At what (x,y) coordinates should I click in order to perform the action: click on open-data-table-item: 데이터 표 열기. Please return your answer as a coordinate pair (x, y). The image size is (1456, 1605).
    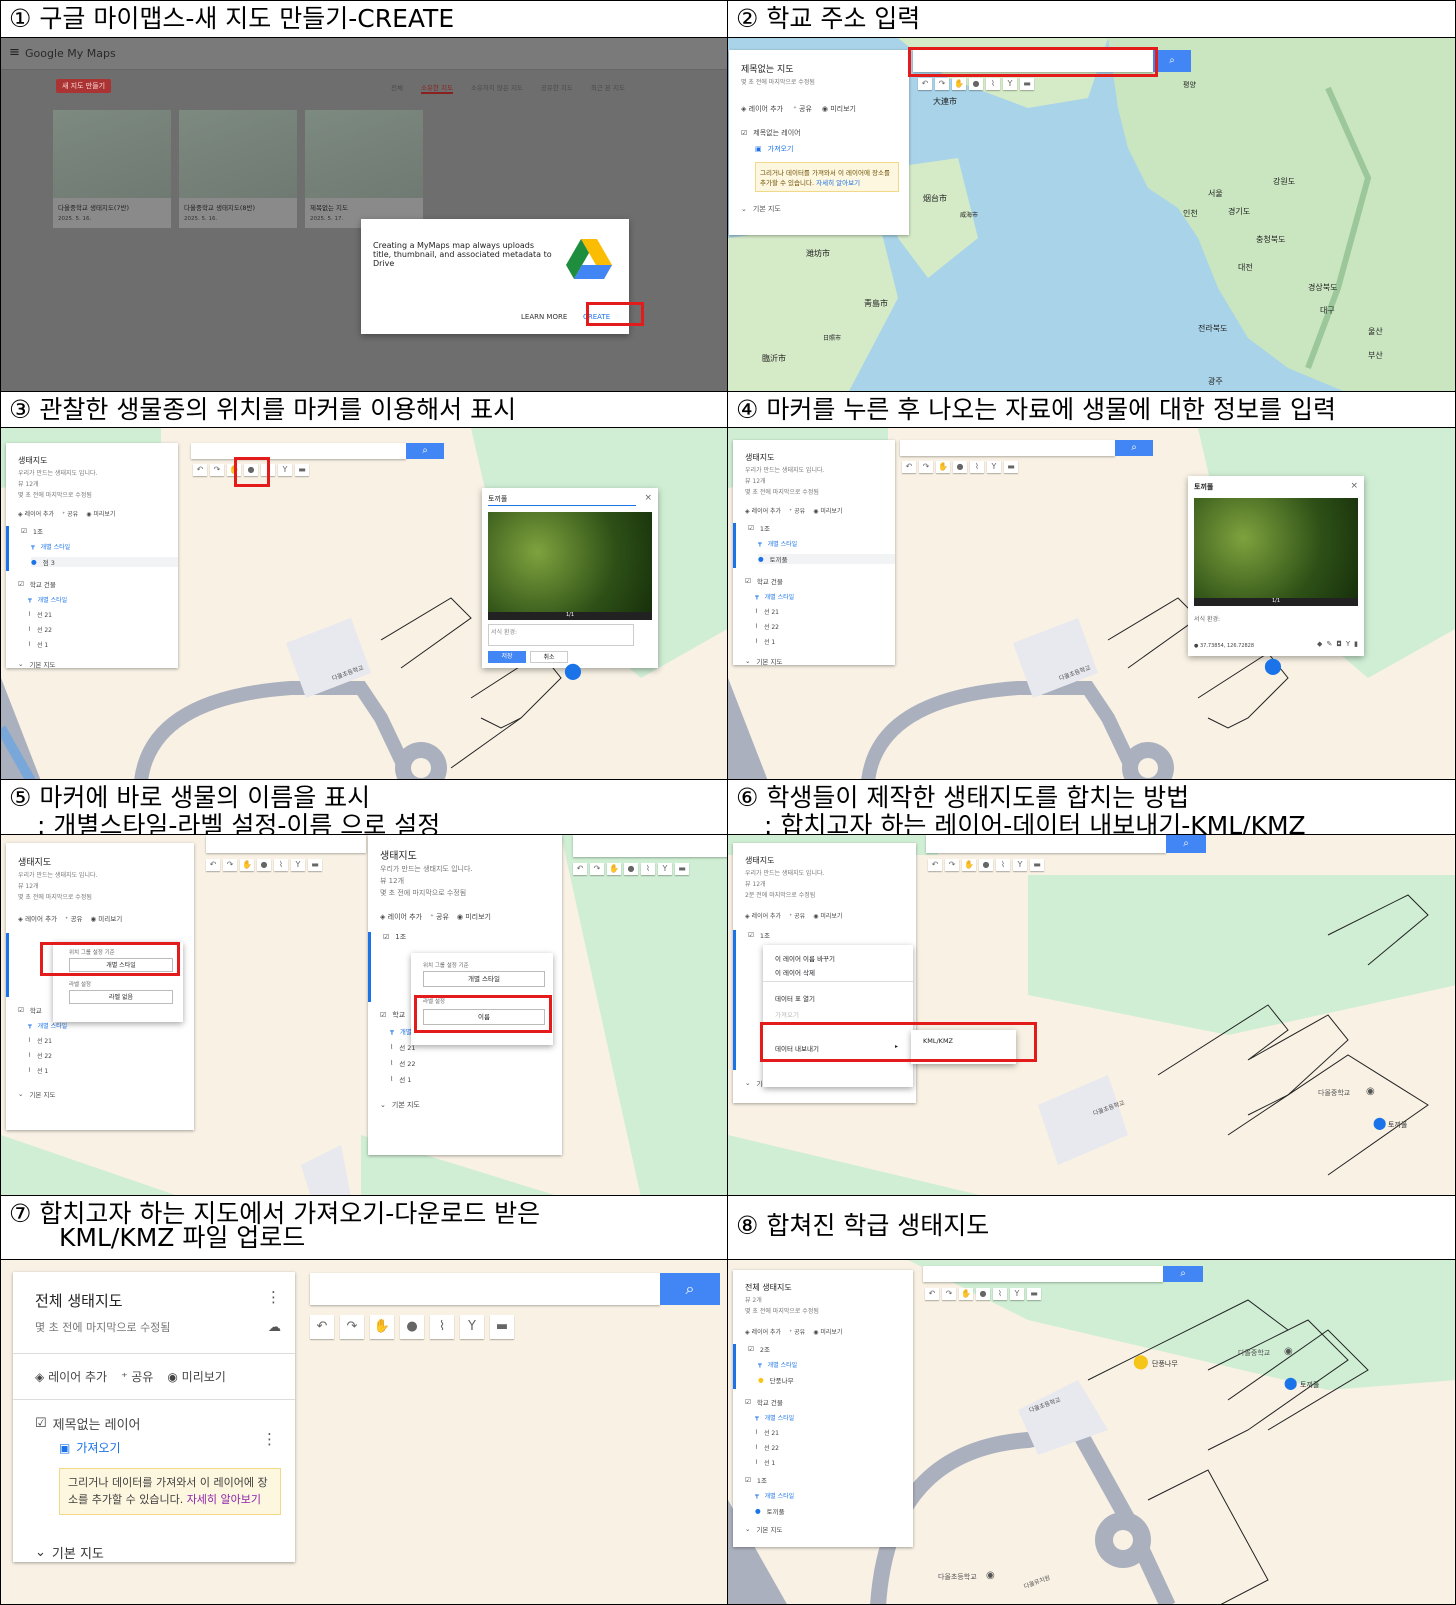
    Looking at the image, I should click on (795, 998).